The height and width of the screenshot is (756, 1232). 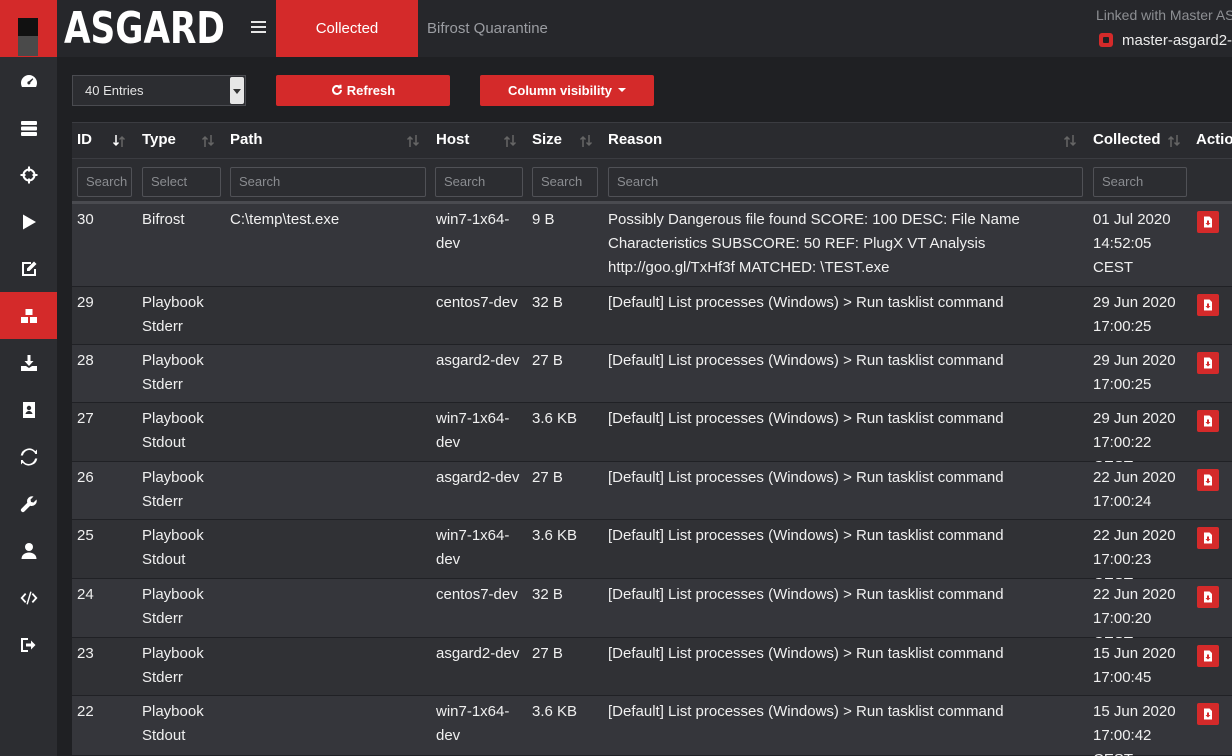 I want to click on cell-type: Bifrost, so click(x=163, y=219).